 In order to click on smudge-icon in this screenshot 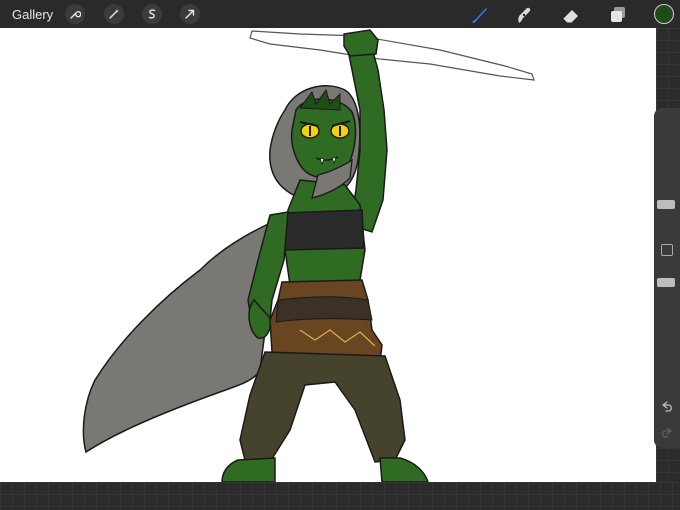, I will do `click(523, 15)`.